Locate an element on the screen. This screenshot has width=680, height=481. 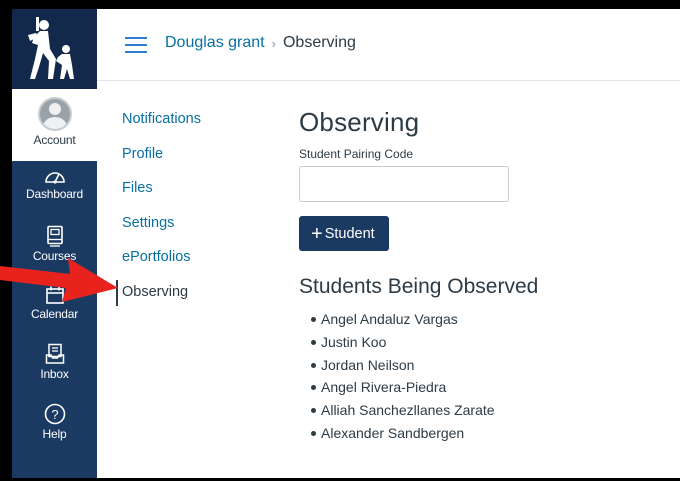
nav-account-label: Account is located at coordinates (54, 140).